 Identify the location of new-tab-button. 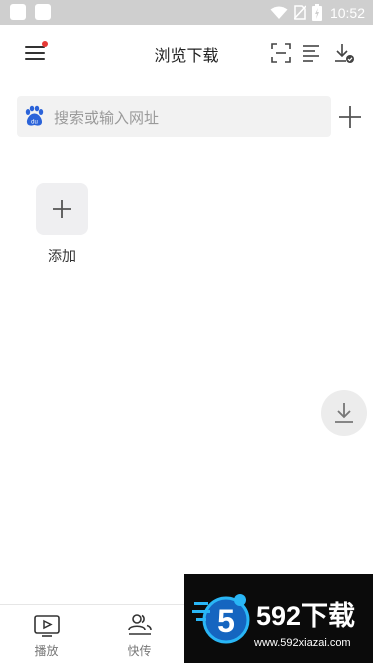
(350, 117).